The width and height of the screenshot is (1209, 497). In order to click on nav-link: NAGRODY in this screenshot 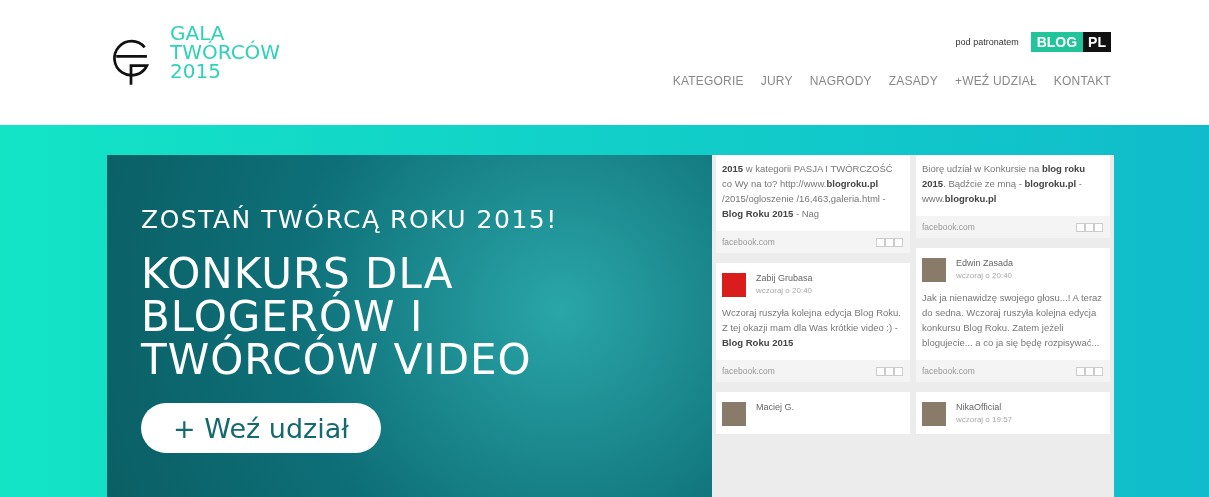, I will do `click(840, 81)`.